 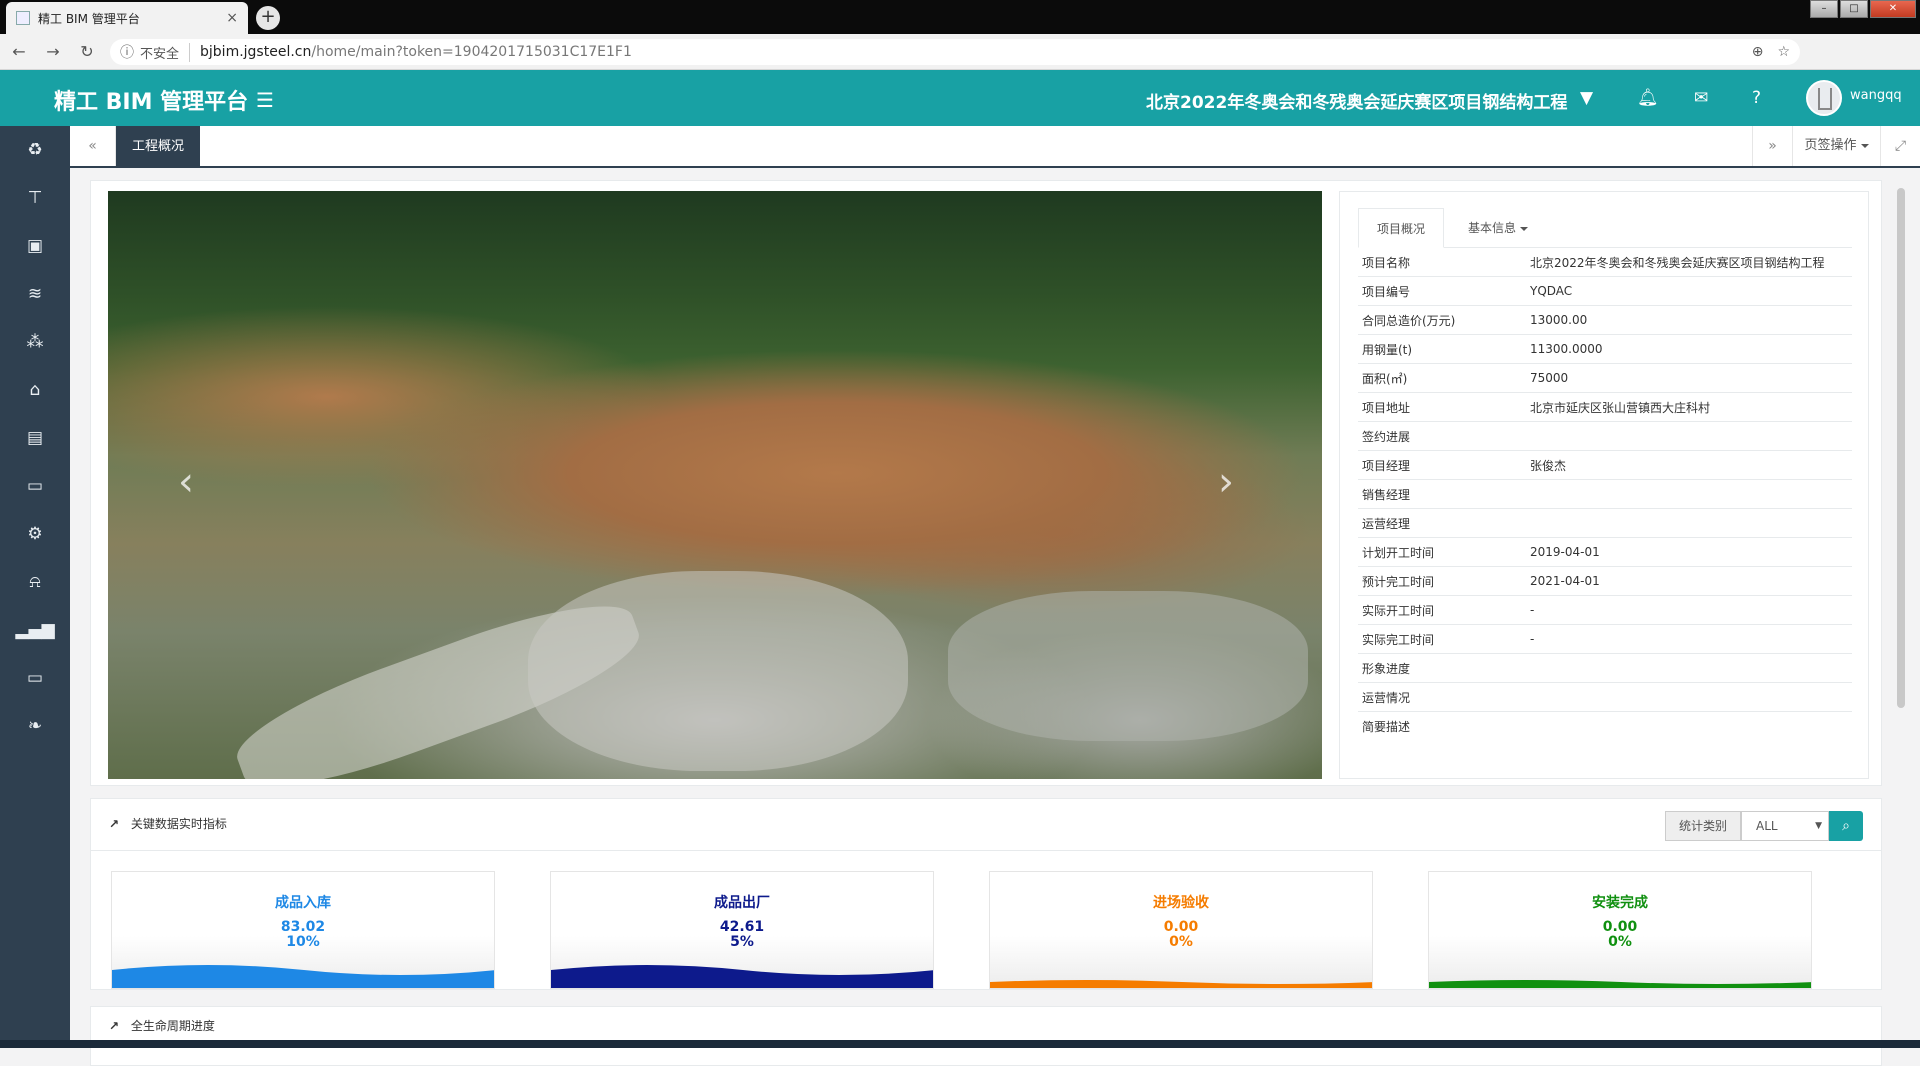 I want to click on sign-icon: ⊤, so click(x=35, y=198).